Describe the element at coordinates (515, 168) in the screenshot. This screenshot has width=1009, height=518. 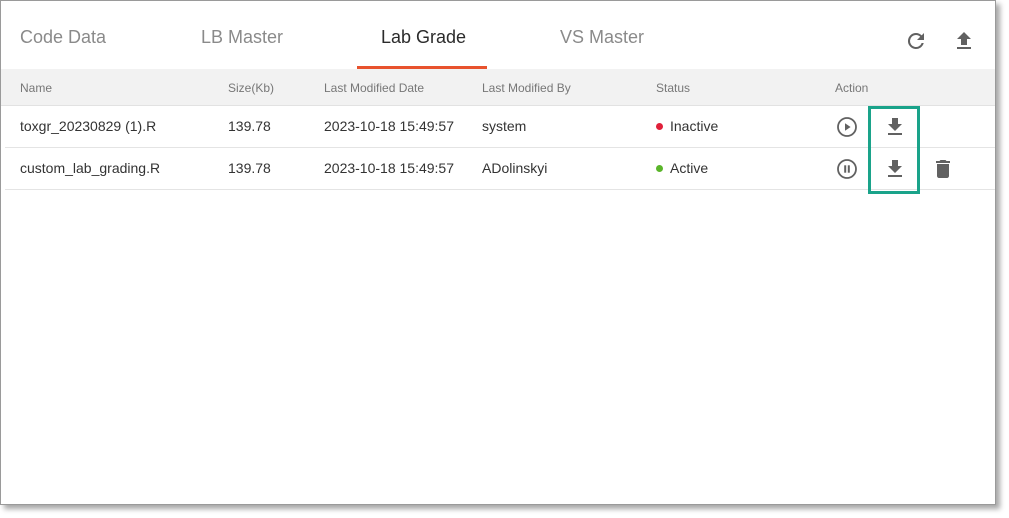
I see `modified-by: ADolinskyi` at that location.